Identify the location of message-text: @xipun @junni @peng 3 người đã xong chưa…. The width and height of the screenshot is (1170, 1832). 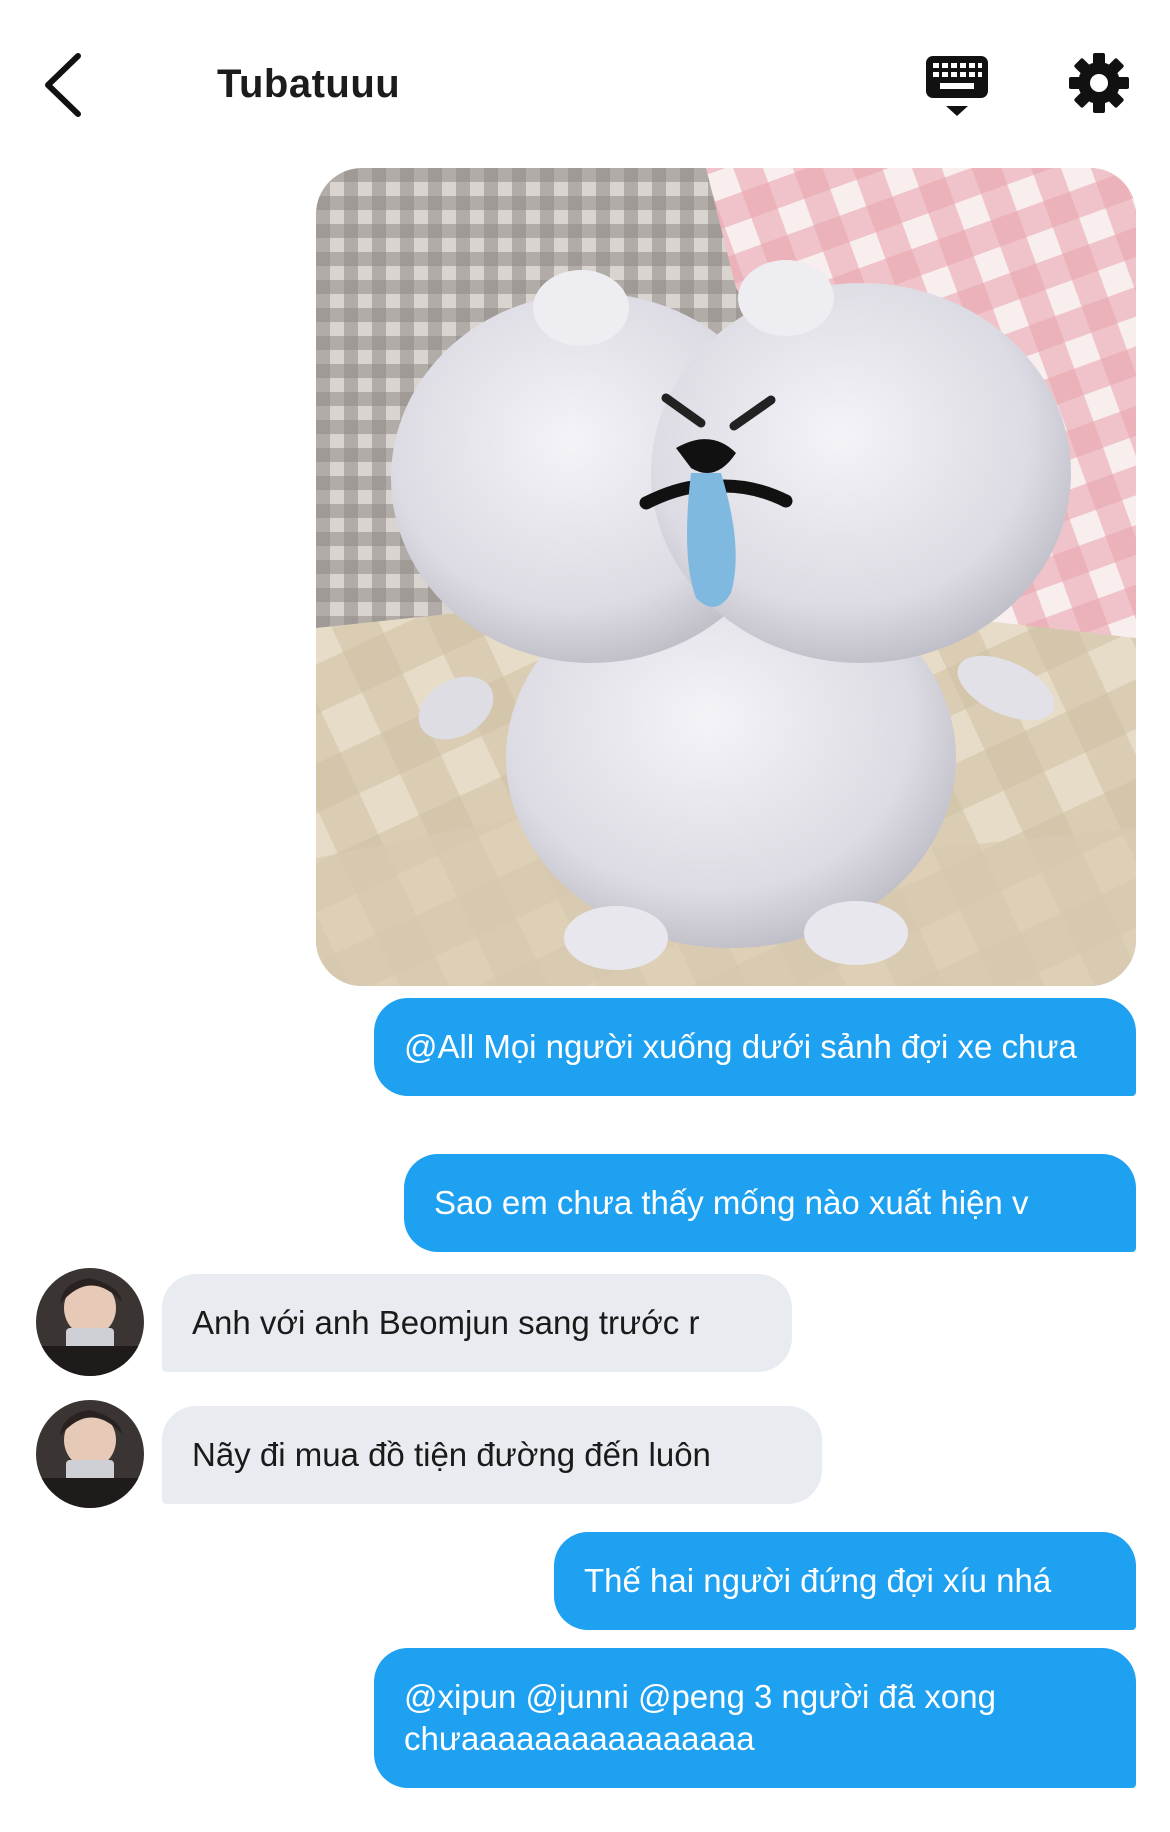
(700, 1717).